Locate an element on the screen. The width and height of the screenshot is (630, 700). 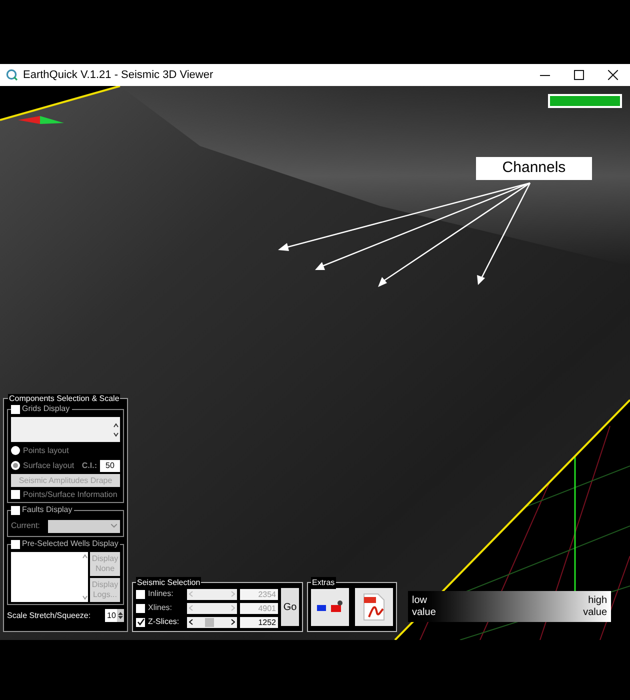
scale-label: Scale Stretch/Squeeze: is located at coordinates (49, 615).